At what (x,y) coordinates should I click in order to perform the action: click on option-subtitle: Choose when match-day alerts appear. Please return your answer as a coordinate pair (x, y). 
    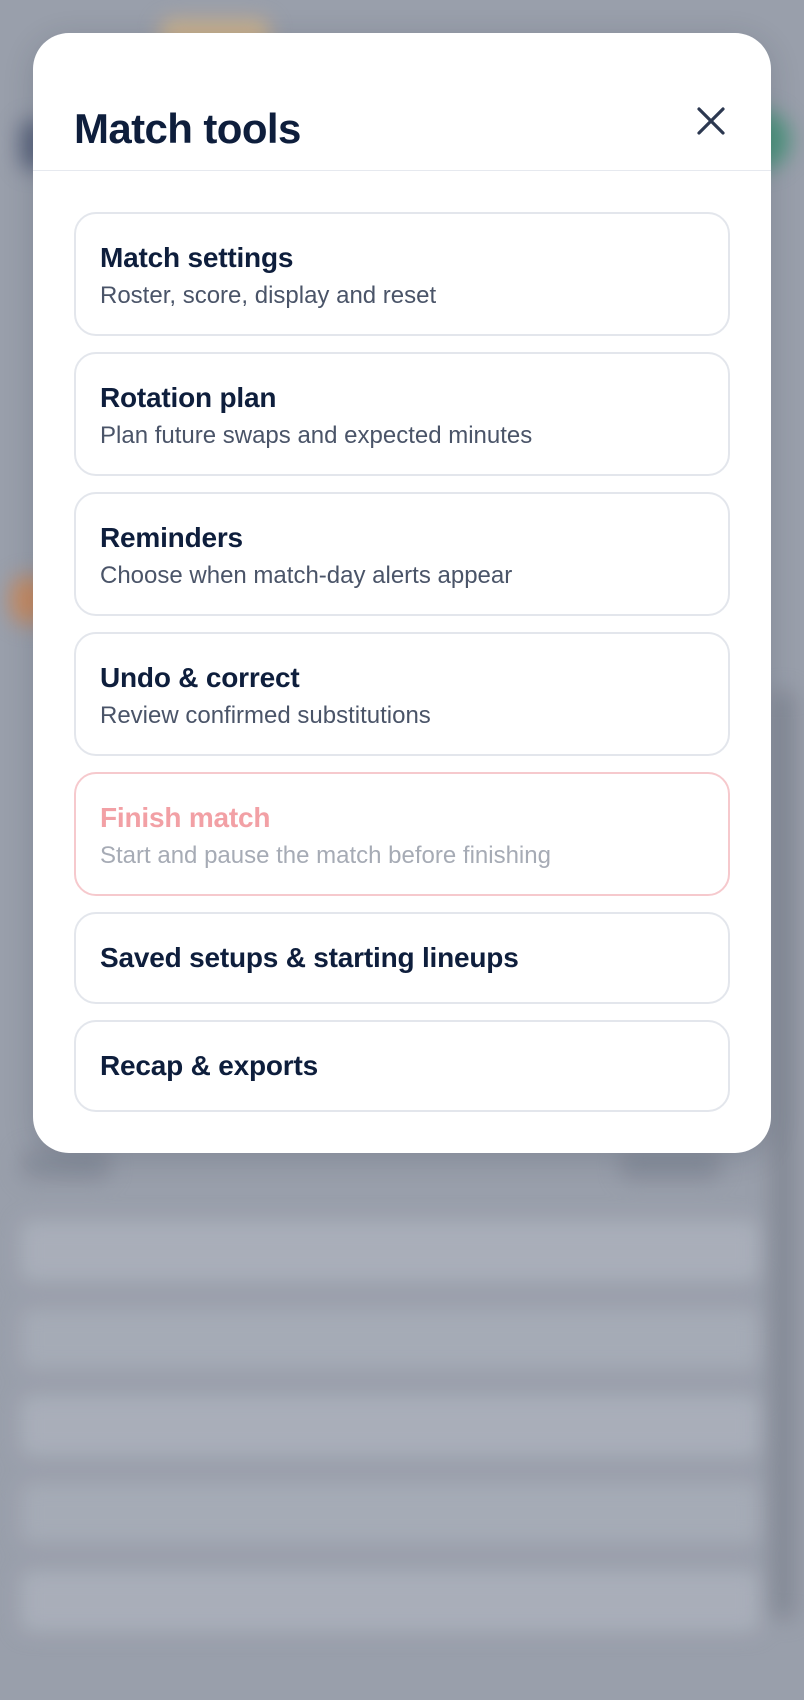
    Looking at the image, I should click on (306, 575).